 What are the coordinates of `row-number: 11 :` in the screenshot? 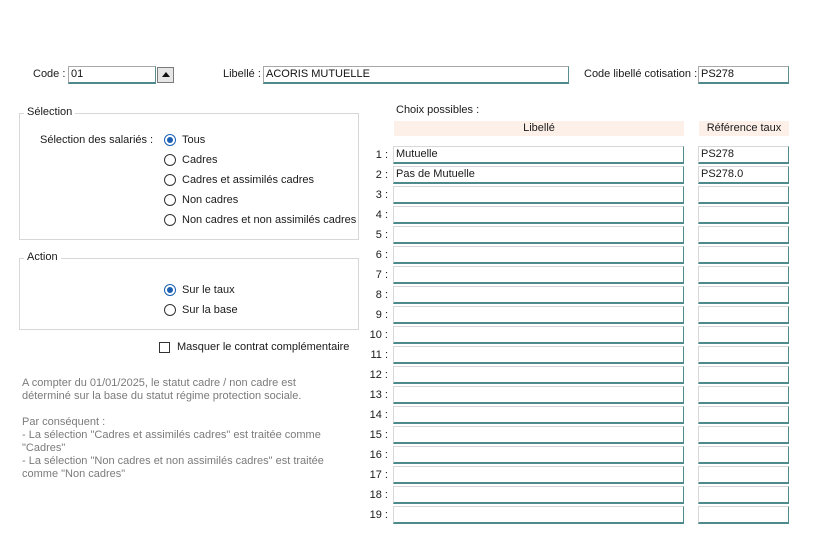 It's located at (379, 355).